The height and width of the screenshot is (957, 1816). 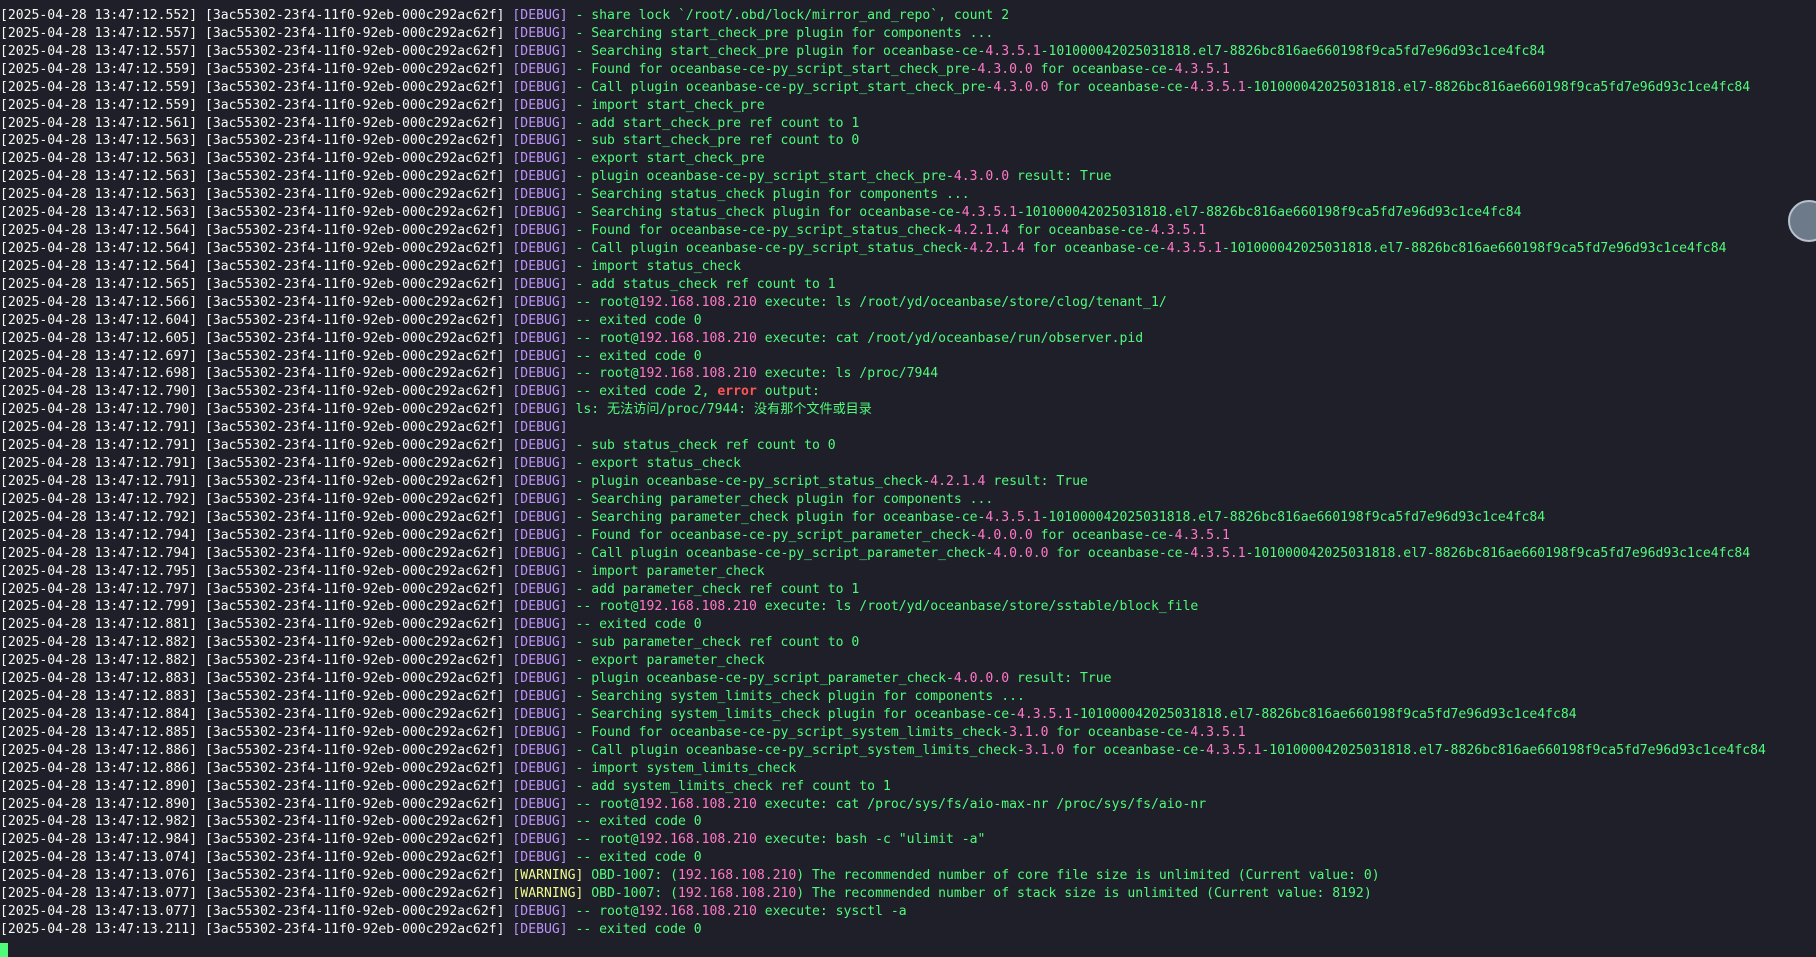 I want to click on terminal-cursor, so click(x=4, y=950).